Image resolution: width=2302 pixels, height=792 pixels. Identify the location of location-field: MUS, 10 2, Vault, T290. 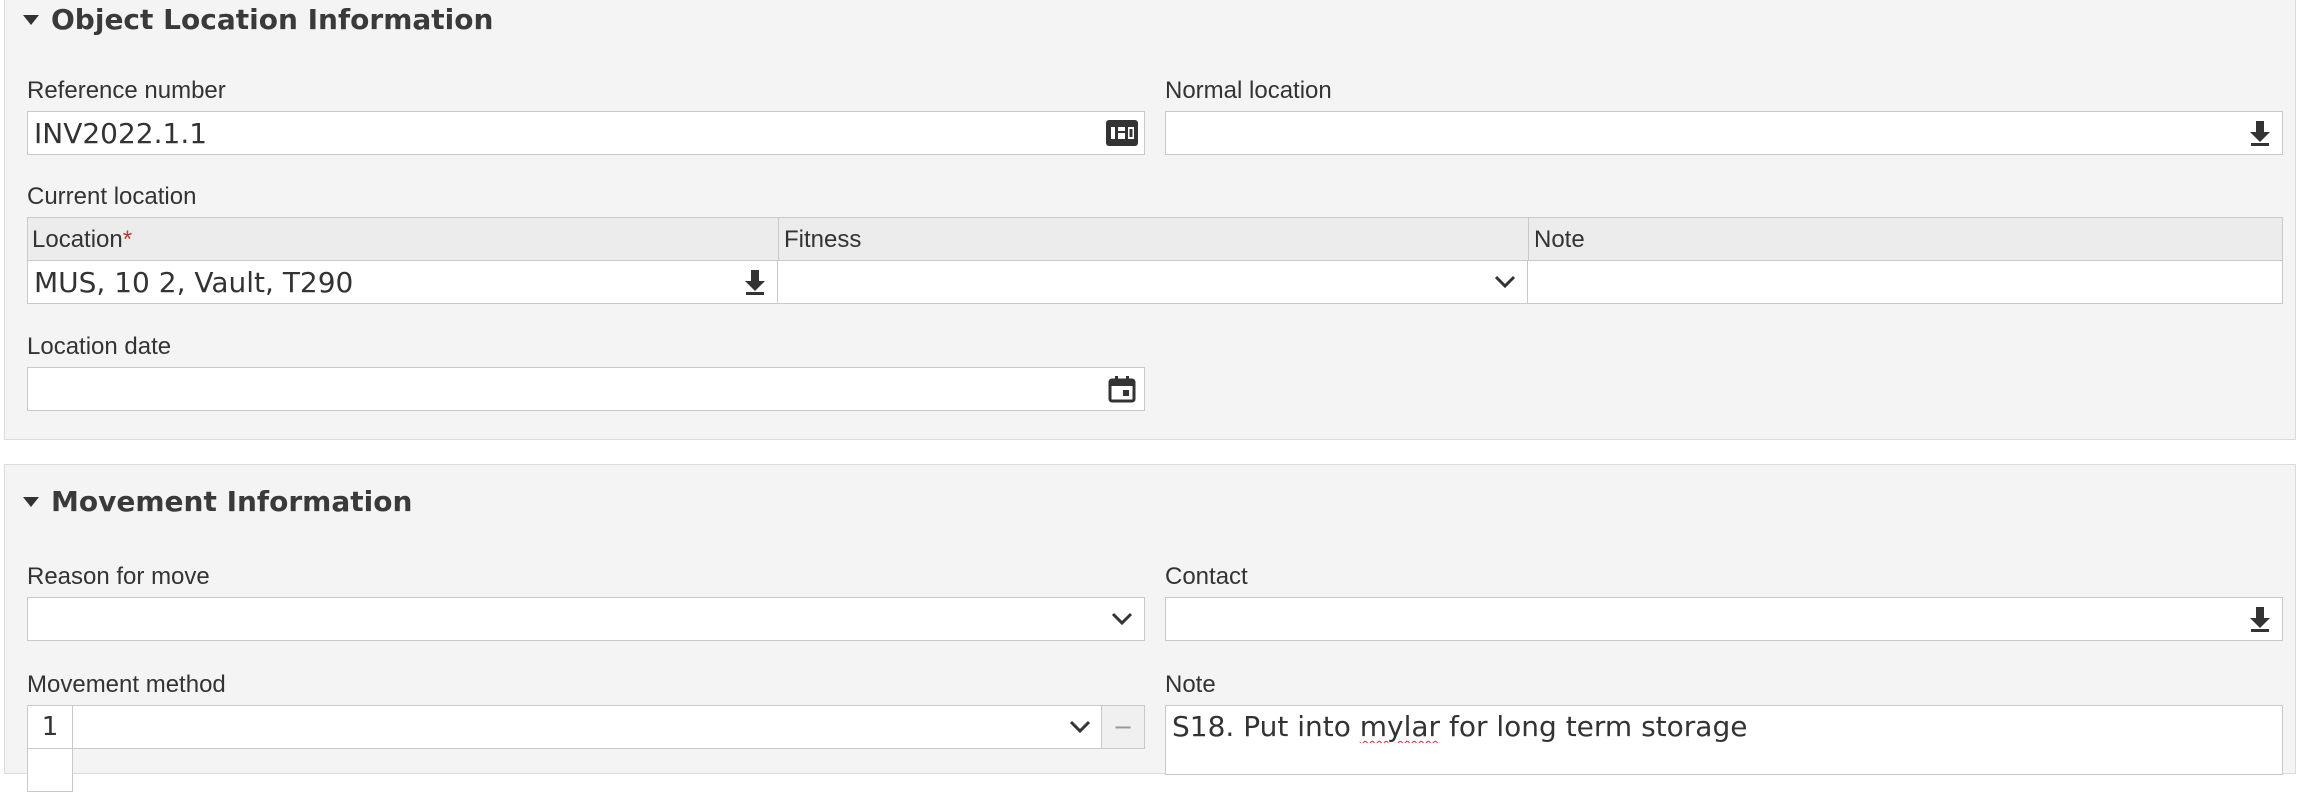
(402, 282).